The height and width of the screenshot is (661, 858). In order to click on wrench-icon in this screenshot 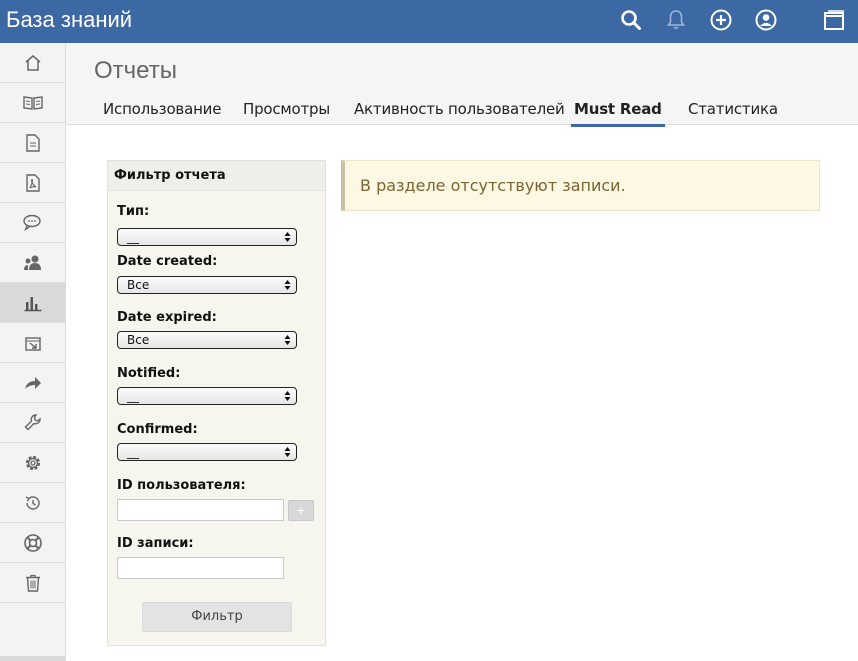, I will do `click(32, 421)`.